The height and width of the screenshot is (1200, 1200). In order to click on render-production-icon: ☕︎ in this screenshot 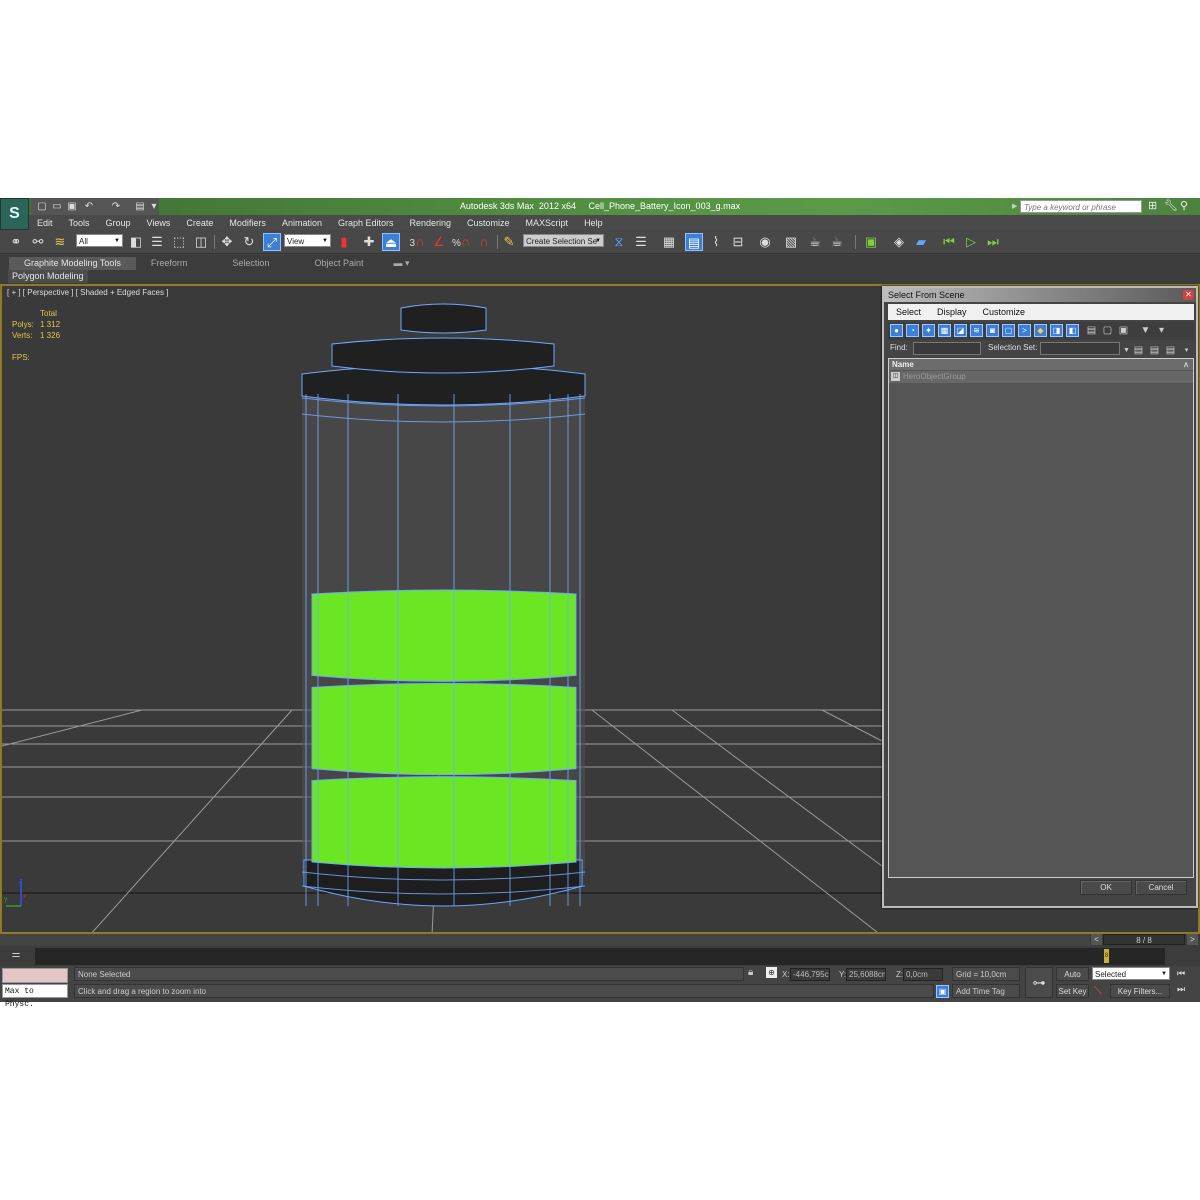, I will do `click(837, 242)`.